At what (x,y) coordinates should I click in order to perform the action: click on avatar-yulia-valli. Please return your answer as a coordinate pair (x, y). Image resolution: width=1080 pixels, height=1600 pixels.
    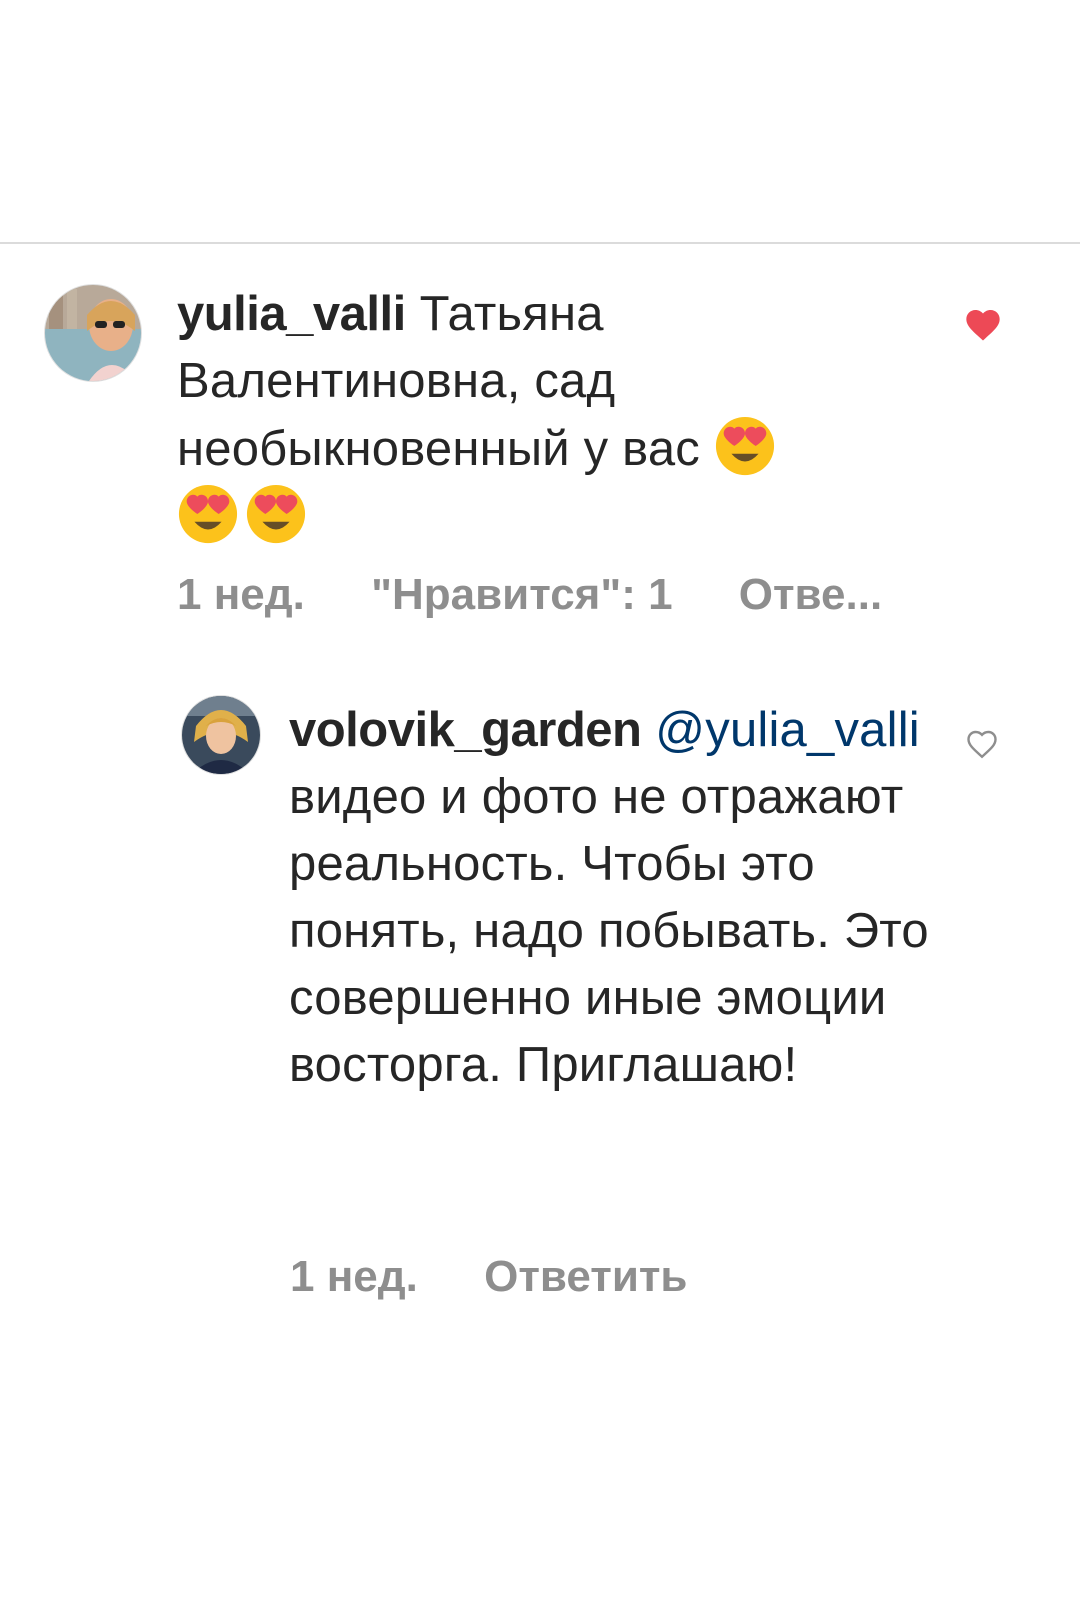
    Looking at the image, I should click on (93, 333).